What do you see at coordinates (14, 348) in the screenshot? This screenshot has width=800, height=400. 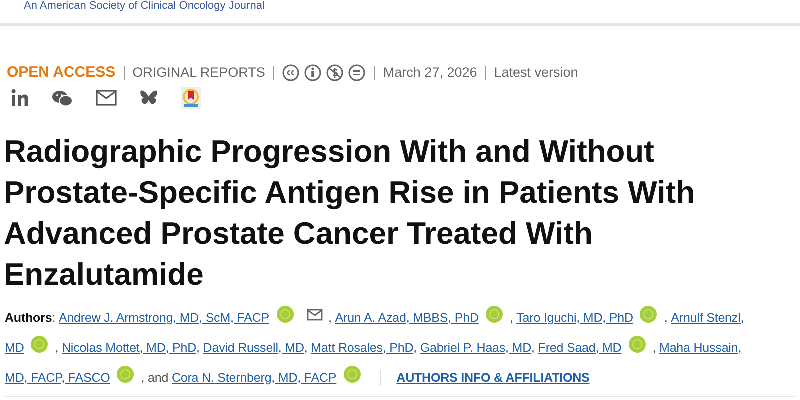 I see `author-link: MD` at bounding box center [14, 348].